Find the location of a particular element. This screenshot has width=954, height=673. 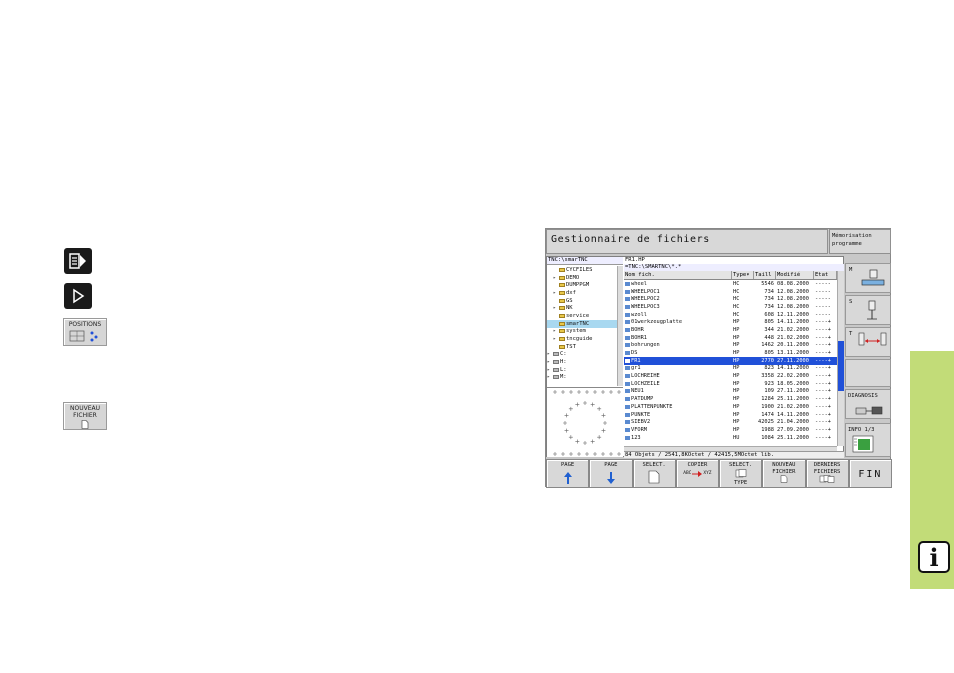

file-name: WHEELPOC2 is located at coordinates (645, 299).